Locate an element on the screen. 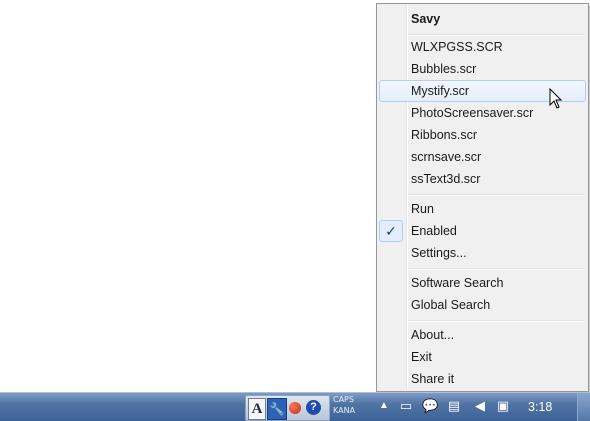  input-mode-button: A is located at coordinates (257, 409).